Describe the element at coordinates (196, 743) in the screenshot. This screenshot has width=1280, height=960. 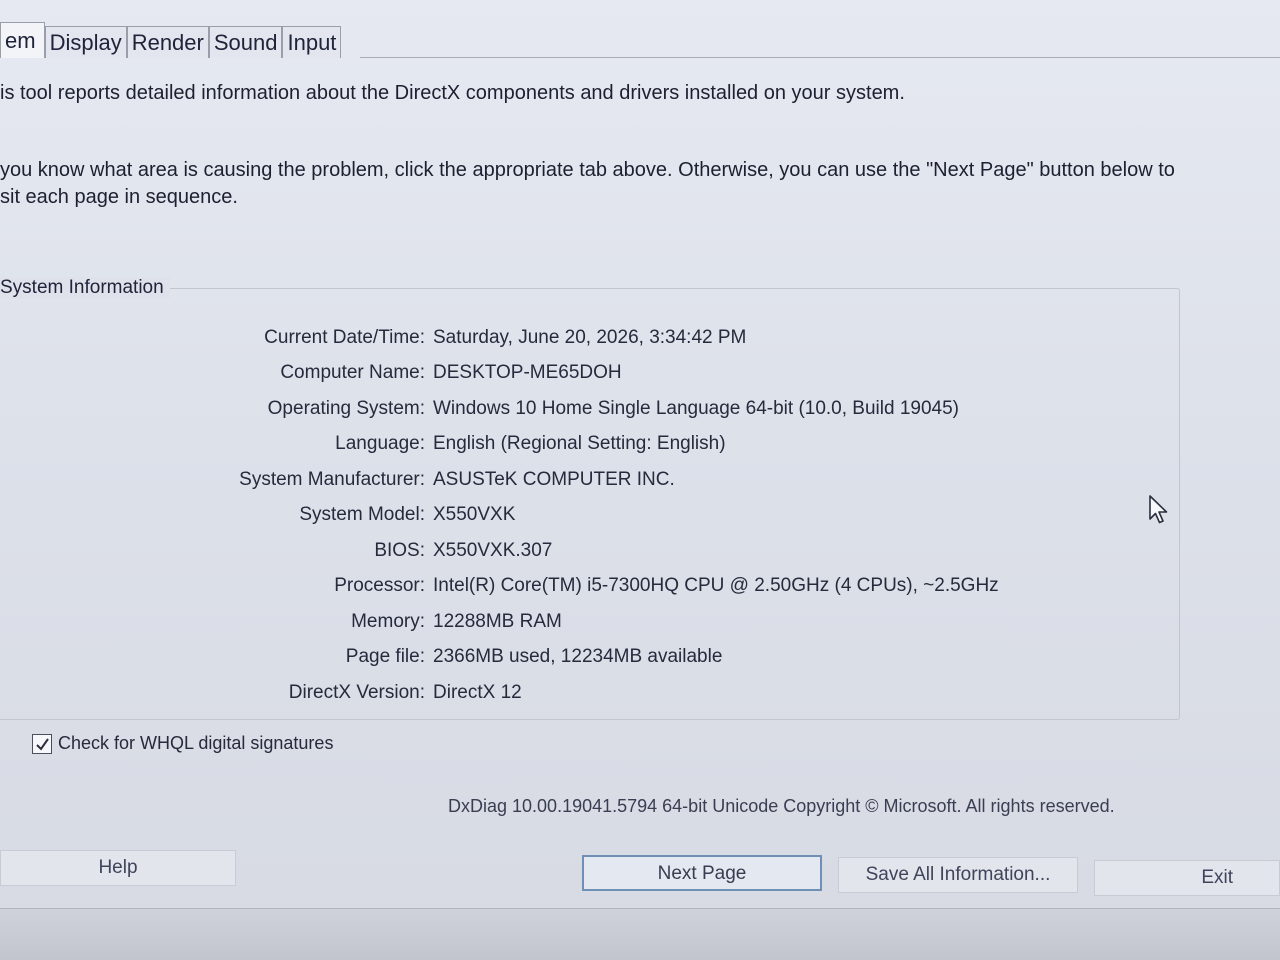
I see `whql-label: Check for WHQL digital signatures` at that location.